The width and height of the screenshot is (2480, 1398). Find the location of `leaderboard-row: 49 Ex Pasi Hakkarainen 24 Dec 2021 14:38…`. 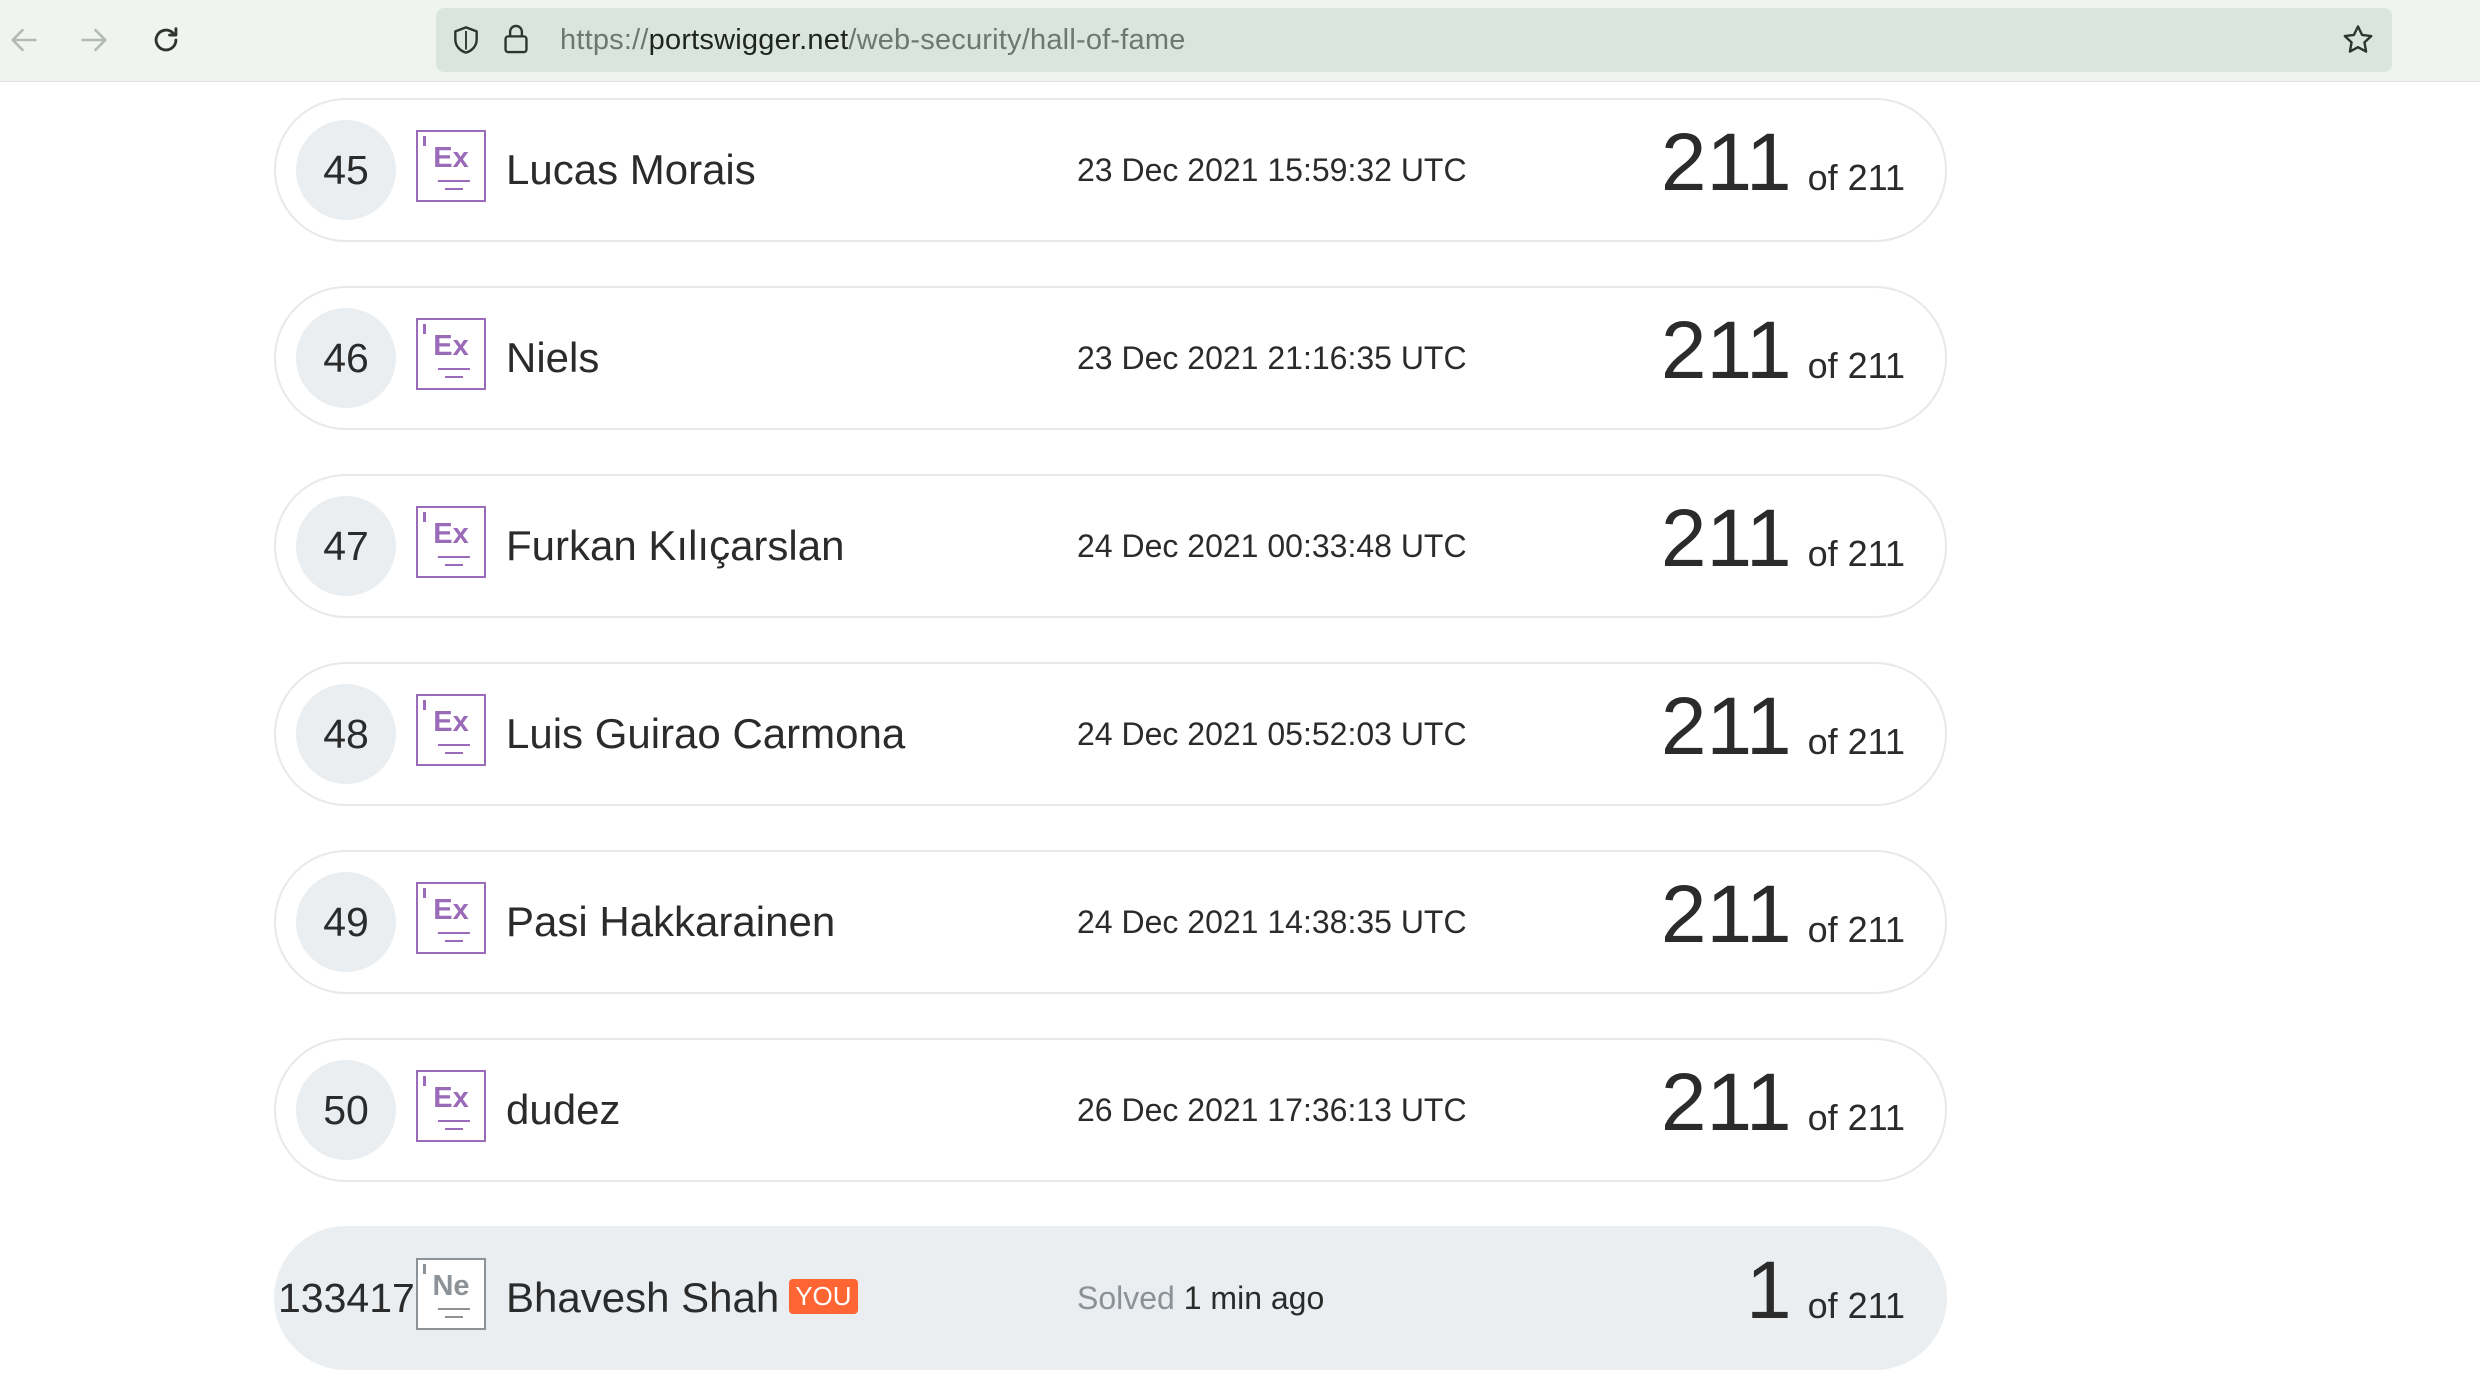

leaderboard-row: 49 Ex Pasi Hakkarainen 24 Dec 2021 14:38… is located at coordinates (1110, 922).